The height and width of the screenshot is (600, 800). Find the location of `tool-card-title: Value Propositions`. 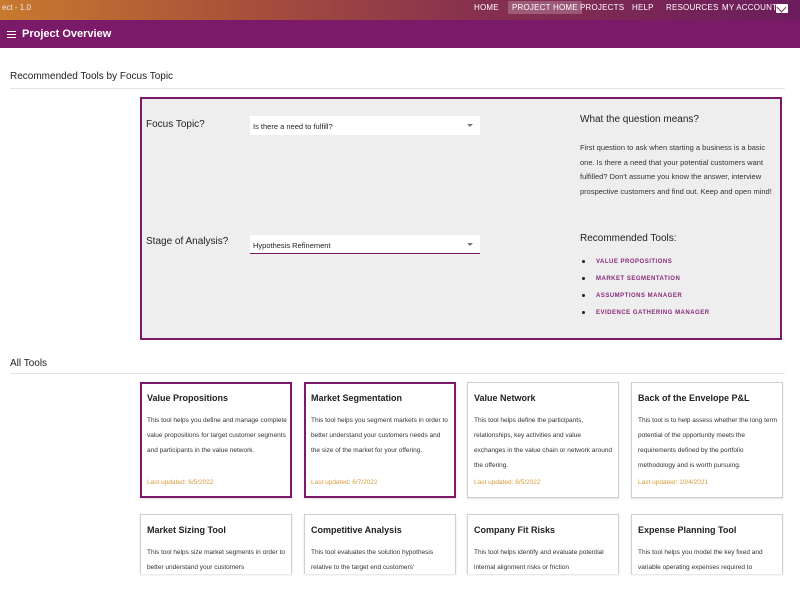

tool-card-title: Value Propositions is located at coordinates (188, 398).